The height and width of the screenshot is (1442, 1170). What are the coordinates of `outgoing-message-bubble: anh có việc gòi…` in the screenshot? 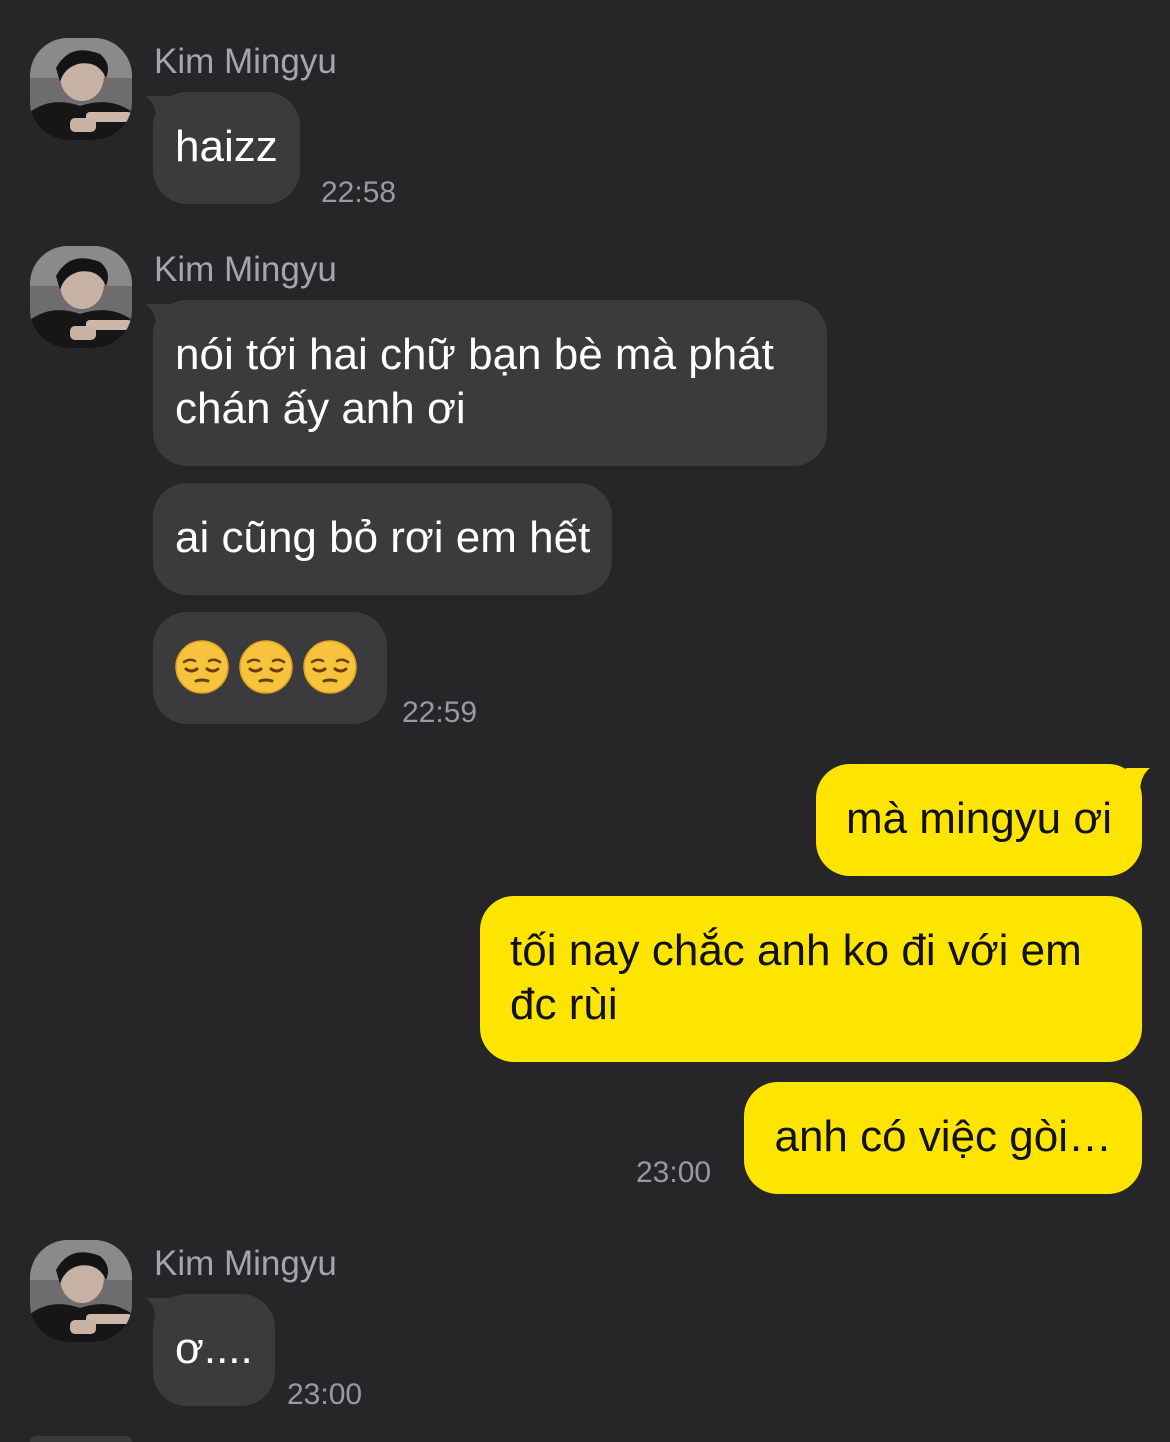 It's located at (943, 1138).